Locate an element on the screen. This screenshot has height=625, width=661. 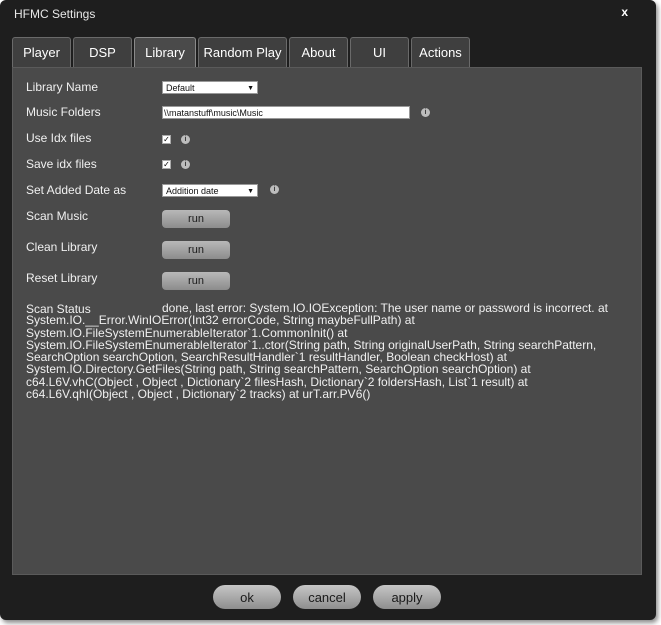
tab-label: Actions is located at coordinates (440, 52).